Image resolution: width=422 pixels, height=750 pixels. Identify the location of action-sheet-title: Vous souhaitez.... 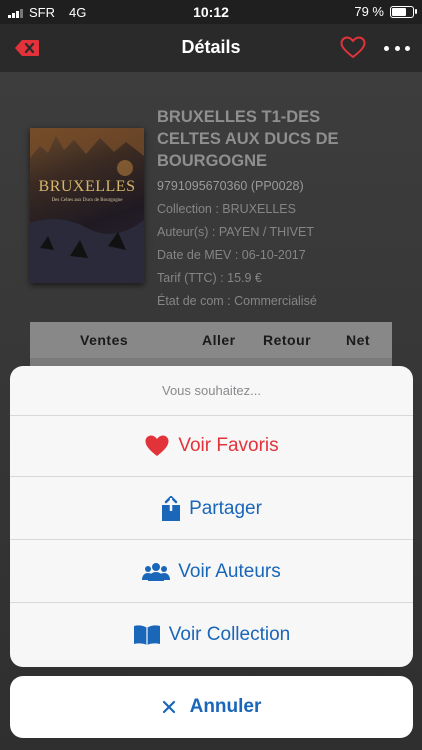
(211, 391).